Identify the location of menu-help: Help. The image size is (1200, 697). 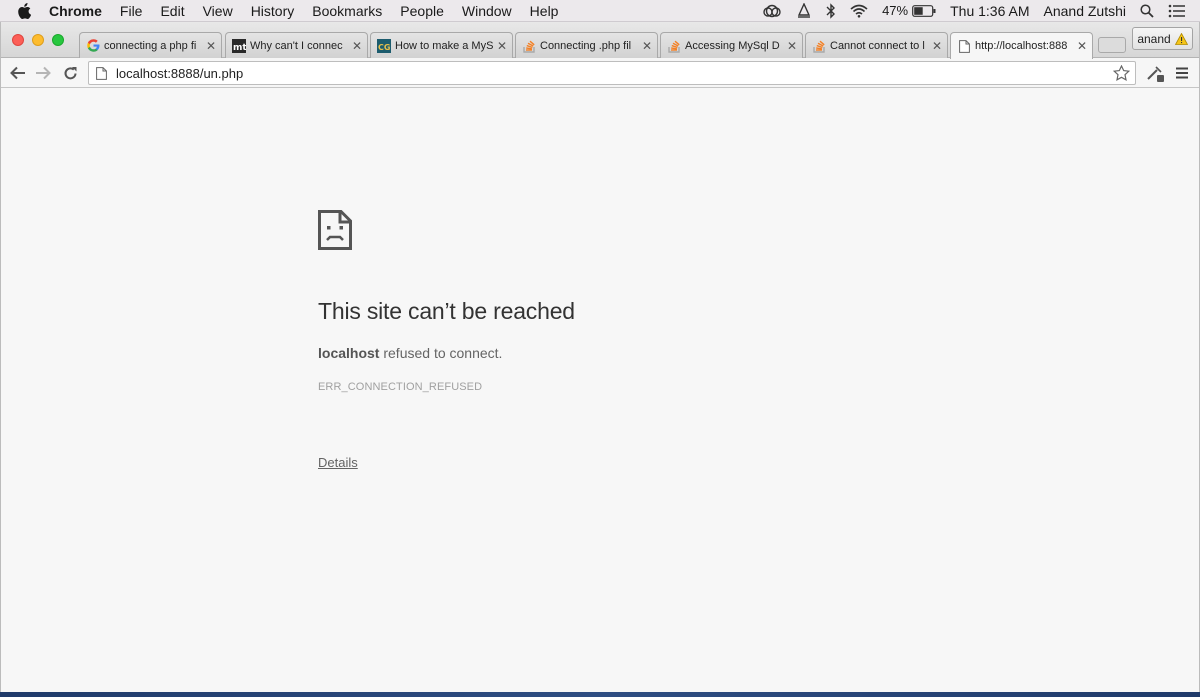
(544, 11).